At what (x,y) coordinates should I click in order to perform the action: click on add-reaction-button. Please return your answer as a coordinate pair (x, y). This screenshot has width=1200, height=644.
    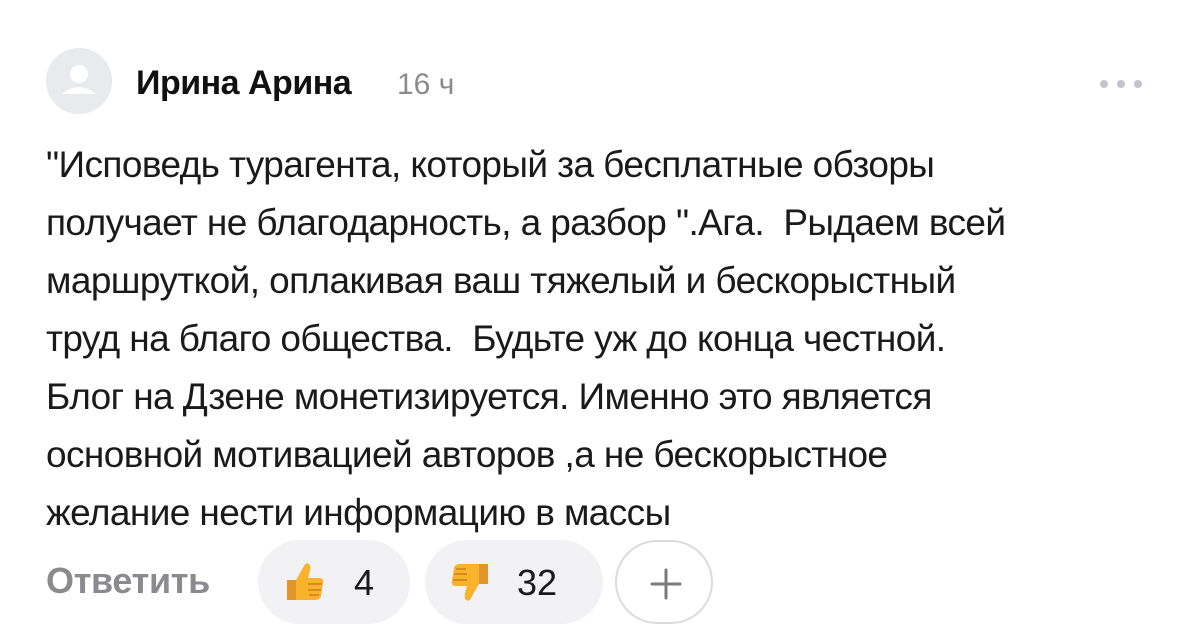
    Looking at the image, I should click on (664, 582).